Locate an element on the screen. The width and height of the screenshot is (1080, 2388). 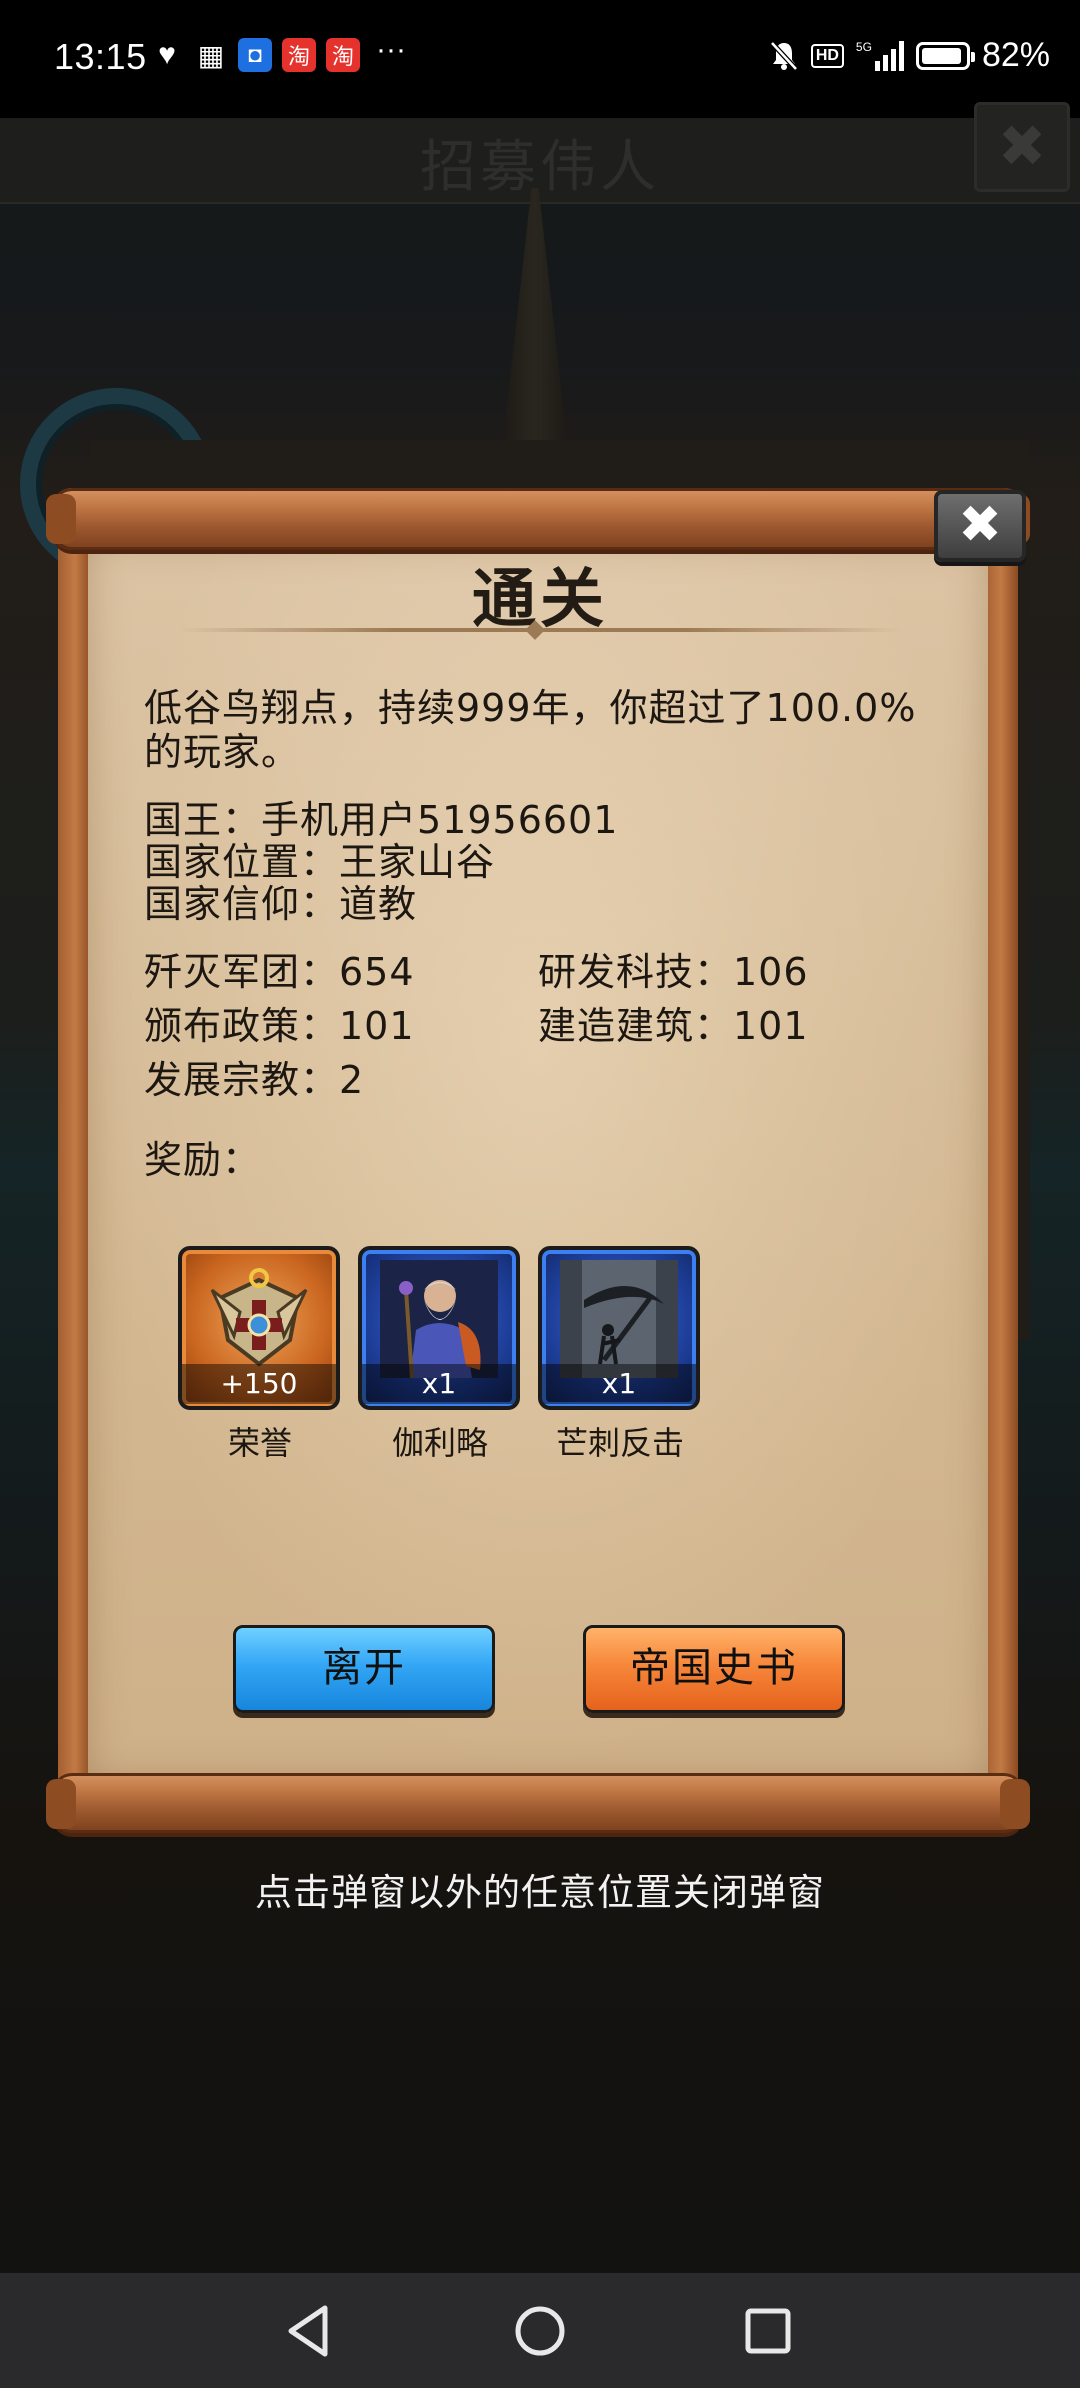
battery-level is located at coordinates (941, 55).